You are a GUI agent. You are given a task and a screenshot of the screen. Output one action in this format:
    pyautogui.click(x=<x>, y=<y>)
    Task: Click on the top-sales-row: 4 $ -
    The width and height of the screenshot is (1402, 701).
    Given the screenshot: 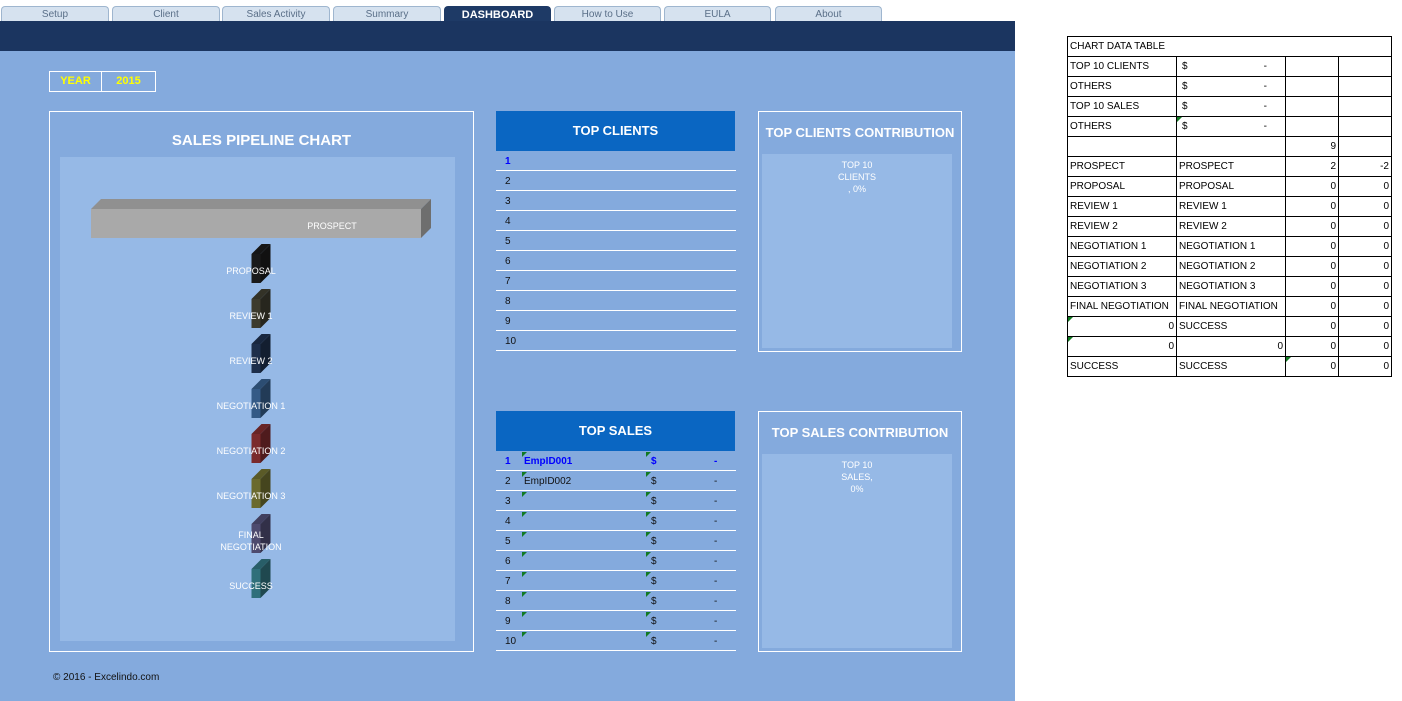 What is the action you would take?
    pyautogui.click(x=616, y=521)
    